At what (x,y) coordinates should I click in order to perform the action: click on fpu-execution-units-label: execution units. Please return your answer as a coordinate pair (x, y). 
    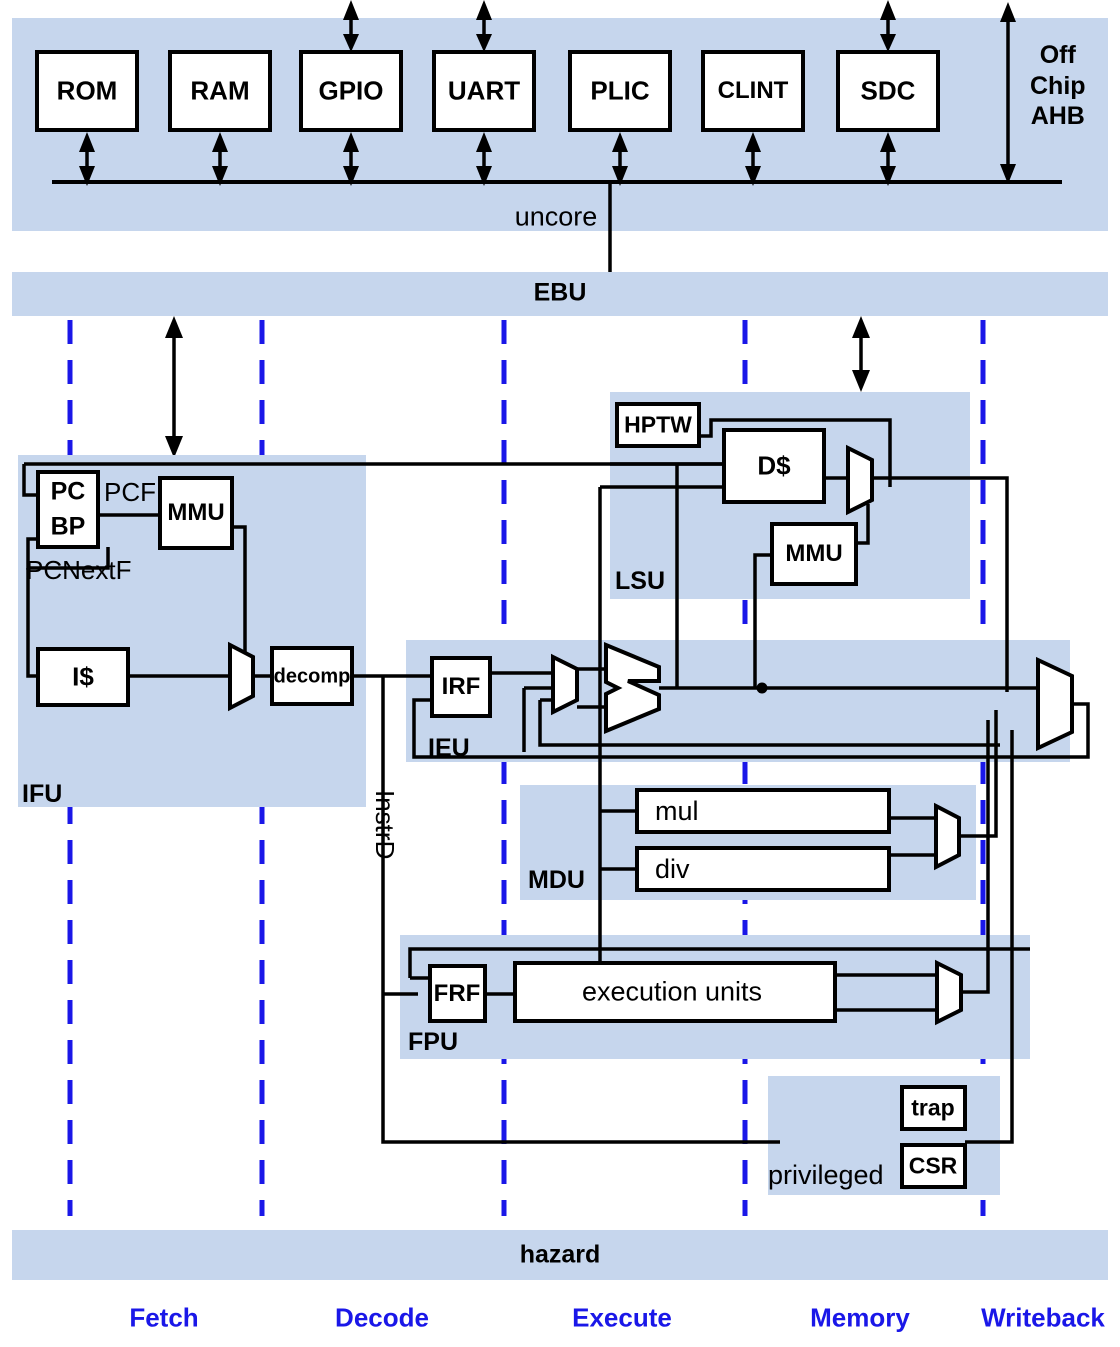
    Looking at the image, I should click on (672, 991).